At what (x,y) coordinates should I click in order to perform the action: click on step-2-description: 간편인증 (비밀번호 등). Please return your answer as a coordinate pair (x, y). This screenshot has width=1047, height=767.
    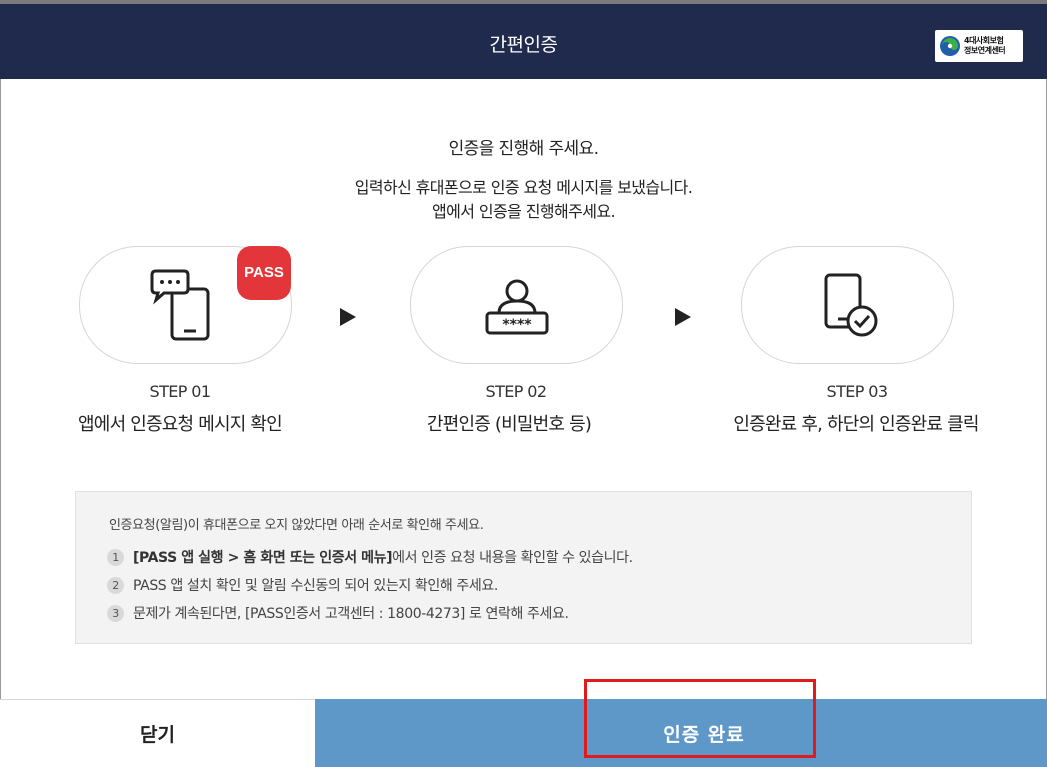
    Looking at the image, I should click on (509, 424).